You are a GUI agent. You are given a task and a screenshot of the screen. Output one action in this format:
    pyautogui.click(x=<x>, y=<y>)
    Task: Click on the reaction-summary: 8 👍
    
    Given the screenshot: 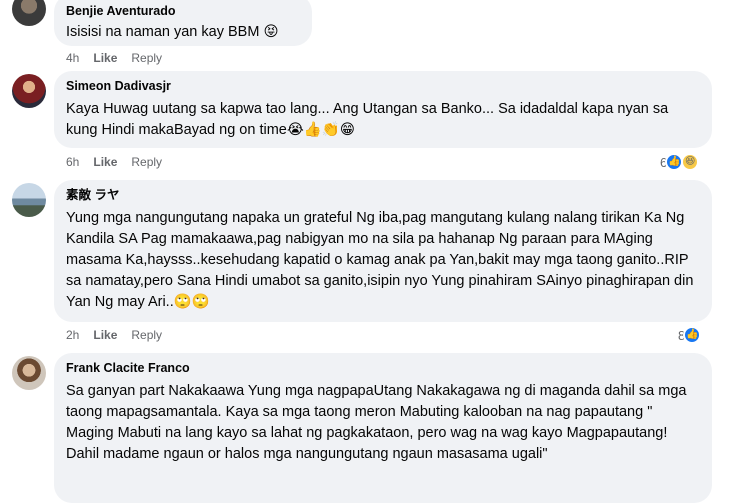 What is the action you would take?
    pyautogui.click(x=690, y=335)
    